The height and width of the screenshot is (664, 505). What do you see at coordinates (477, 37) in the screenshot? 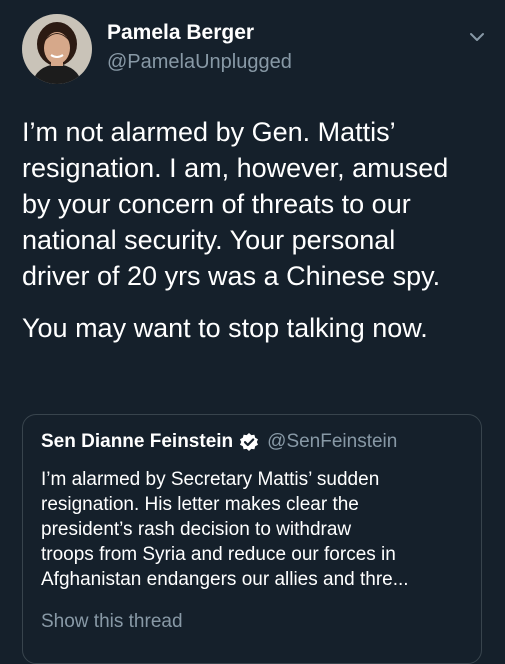
I see `chevron-down-icon` at bounding box center [477, 37].